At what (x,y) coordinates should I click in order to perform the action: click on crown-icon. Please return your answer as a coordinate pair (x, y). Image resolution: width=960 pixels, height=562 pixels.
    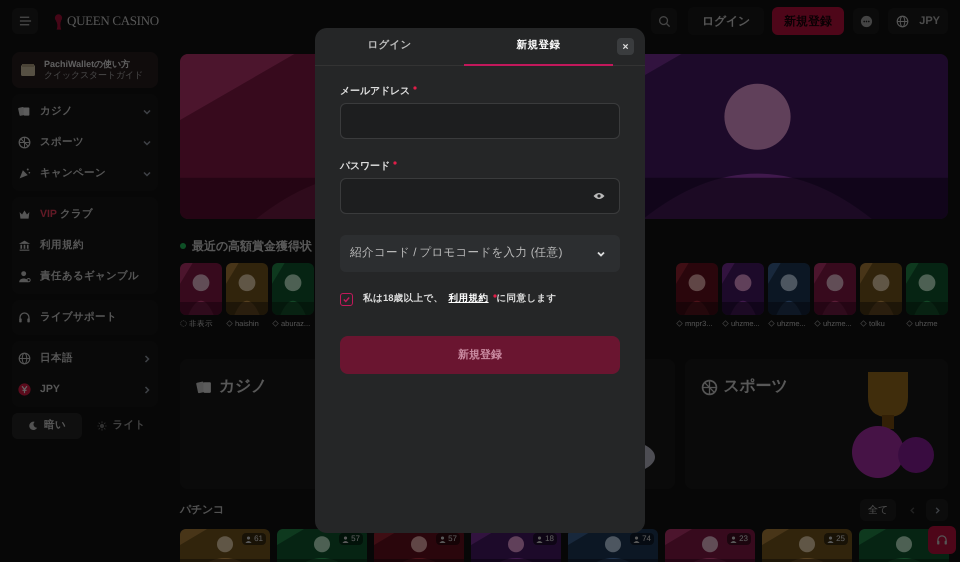
    Looking at the image, I should click on (24, 214).